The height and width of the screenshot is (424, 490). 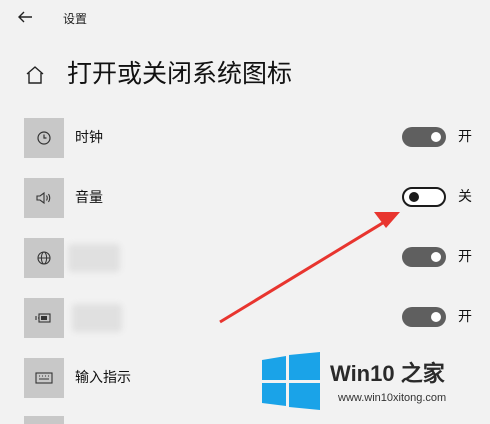 I want to click on setting-row-volume: 音量 关, so click(x=245, y=198).